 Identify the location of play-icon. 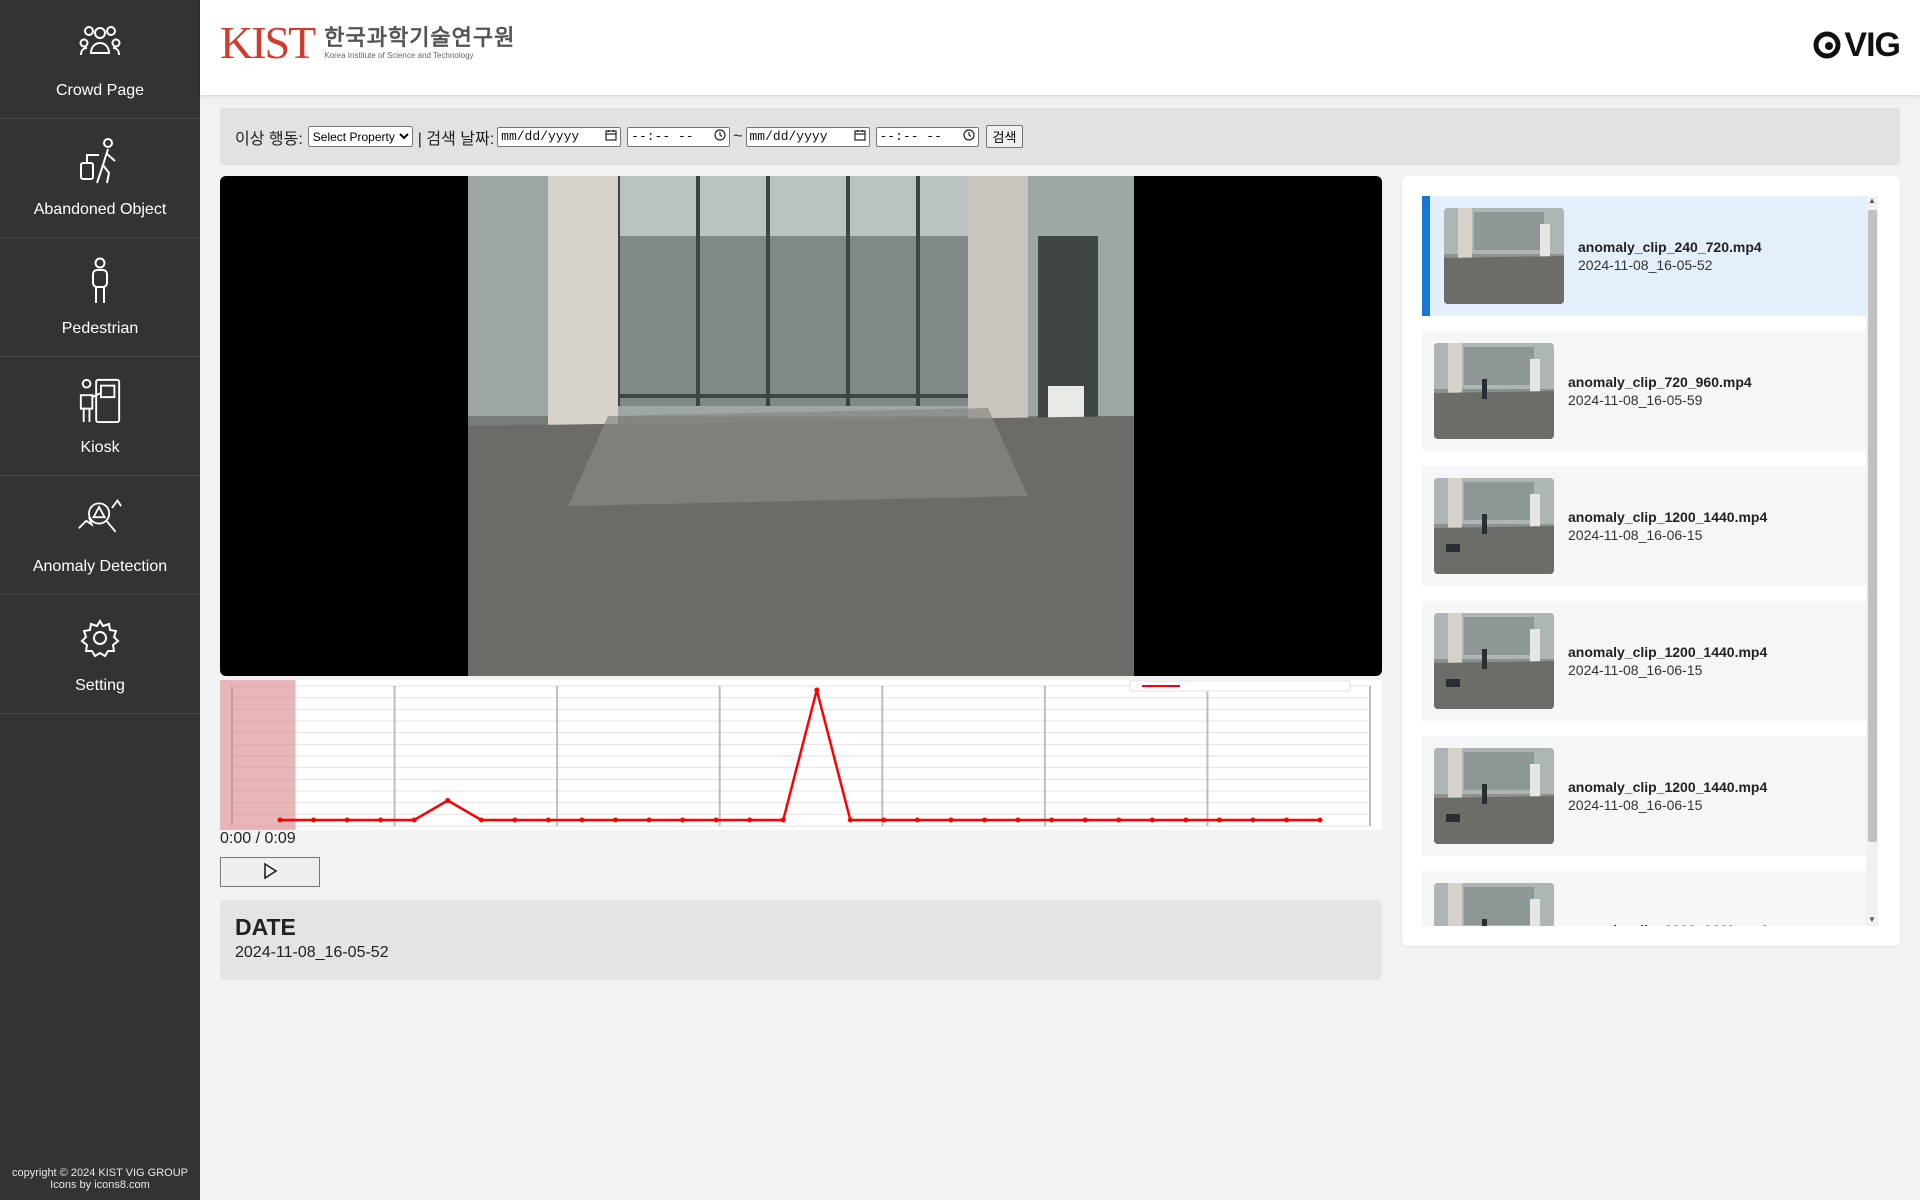
(270, 872).